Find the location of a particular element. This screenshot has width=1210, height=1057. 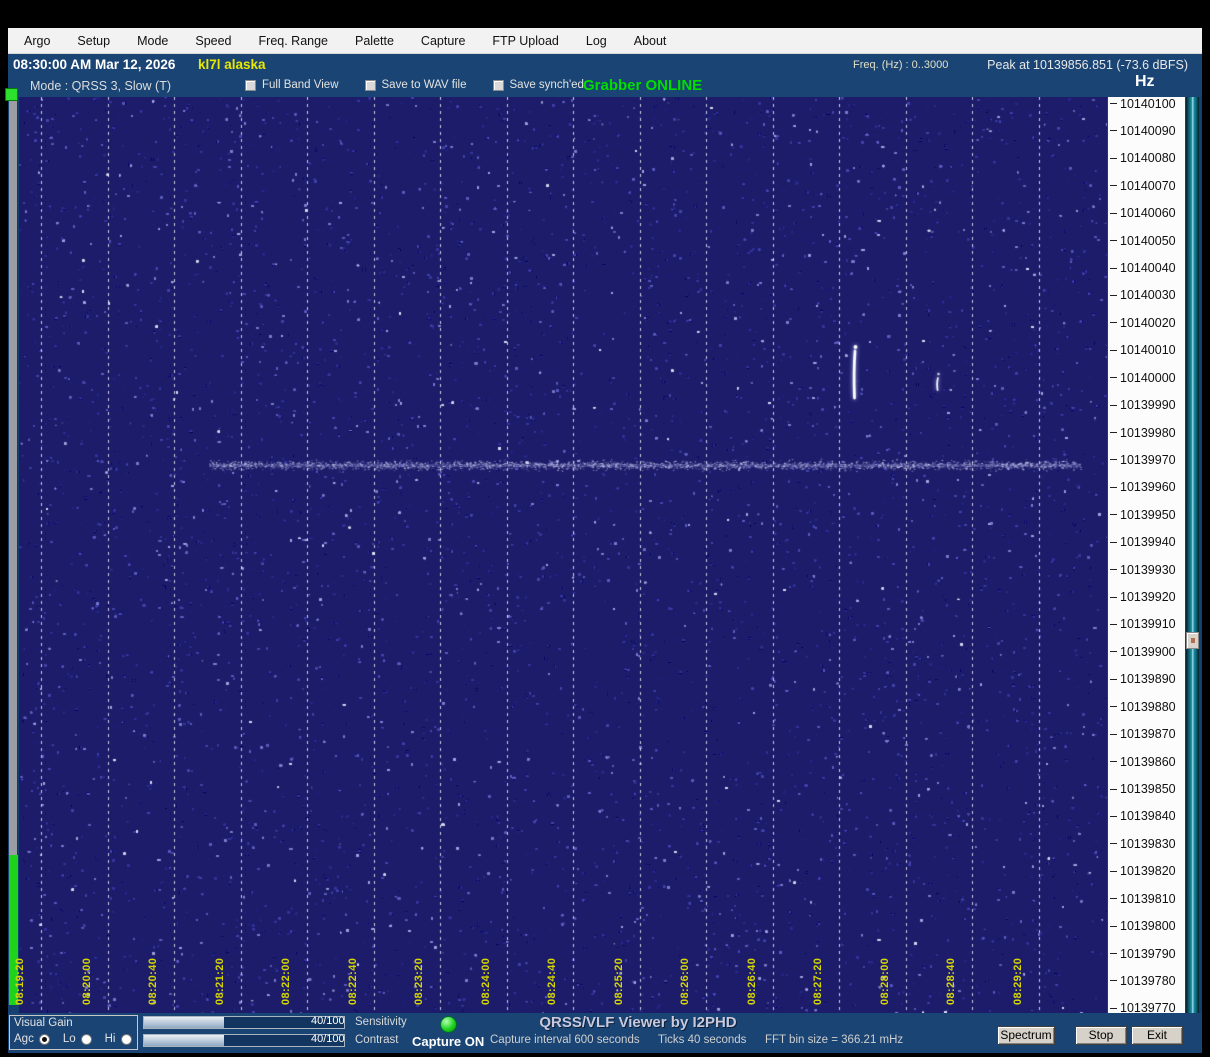

menu-item-capture: Capture is located at coordinates (443, 41).